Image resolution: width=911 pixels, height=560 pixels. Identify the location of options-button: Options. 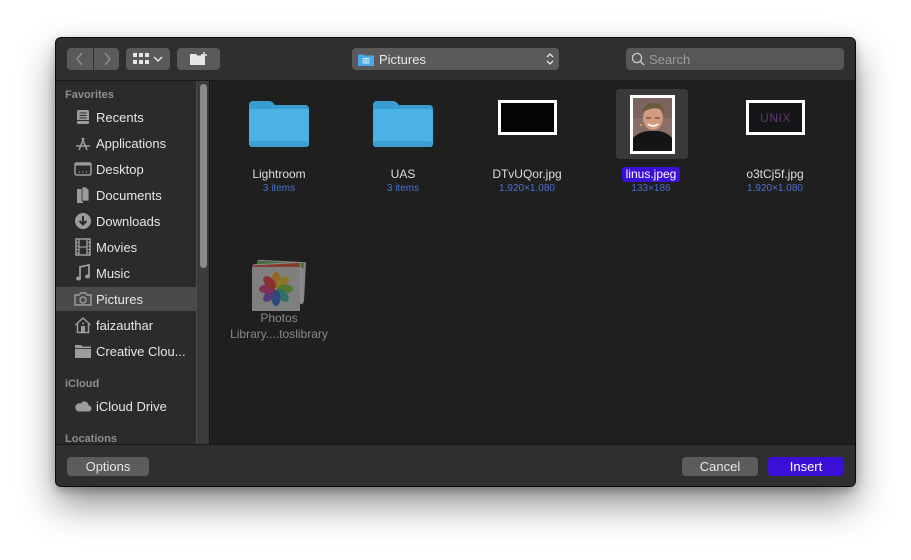
(108, 466).